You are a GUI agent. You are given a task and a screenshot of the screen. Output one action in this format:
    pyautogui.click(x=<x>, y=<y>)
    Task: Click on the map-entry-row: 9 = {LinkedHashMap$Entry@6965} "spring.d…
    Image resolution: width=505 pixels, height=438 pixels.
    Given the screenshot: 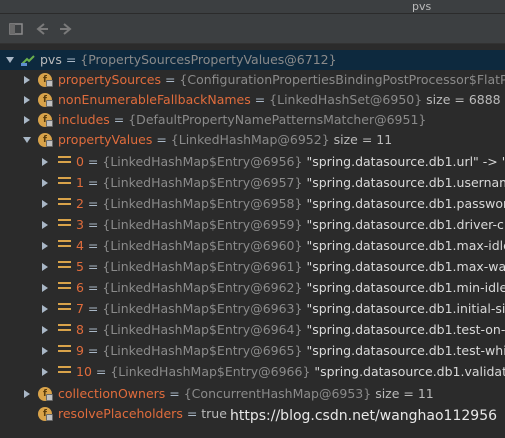 What is the action you would take?
    pyautogui.click(x=252, y=351)
    